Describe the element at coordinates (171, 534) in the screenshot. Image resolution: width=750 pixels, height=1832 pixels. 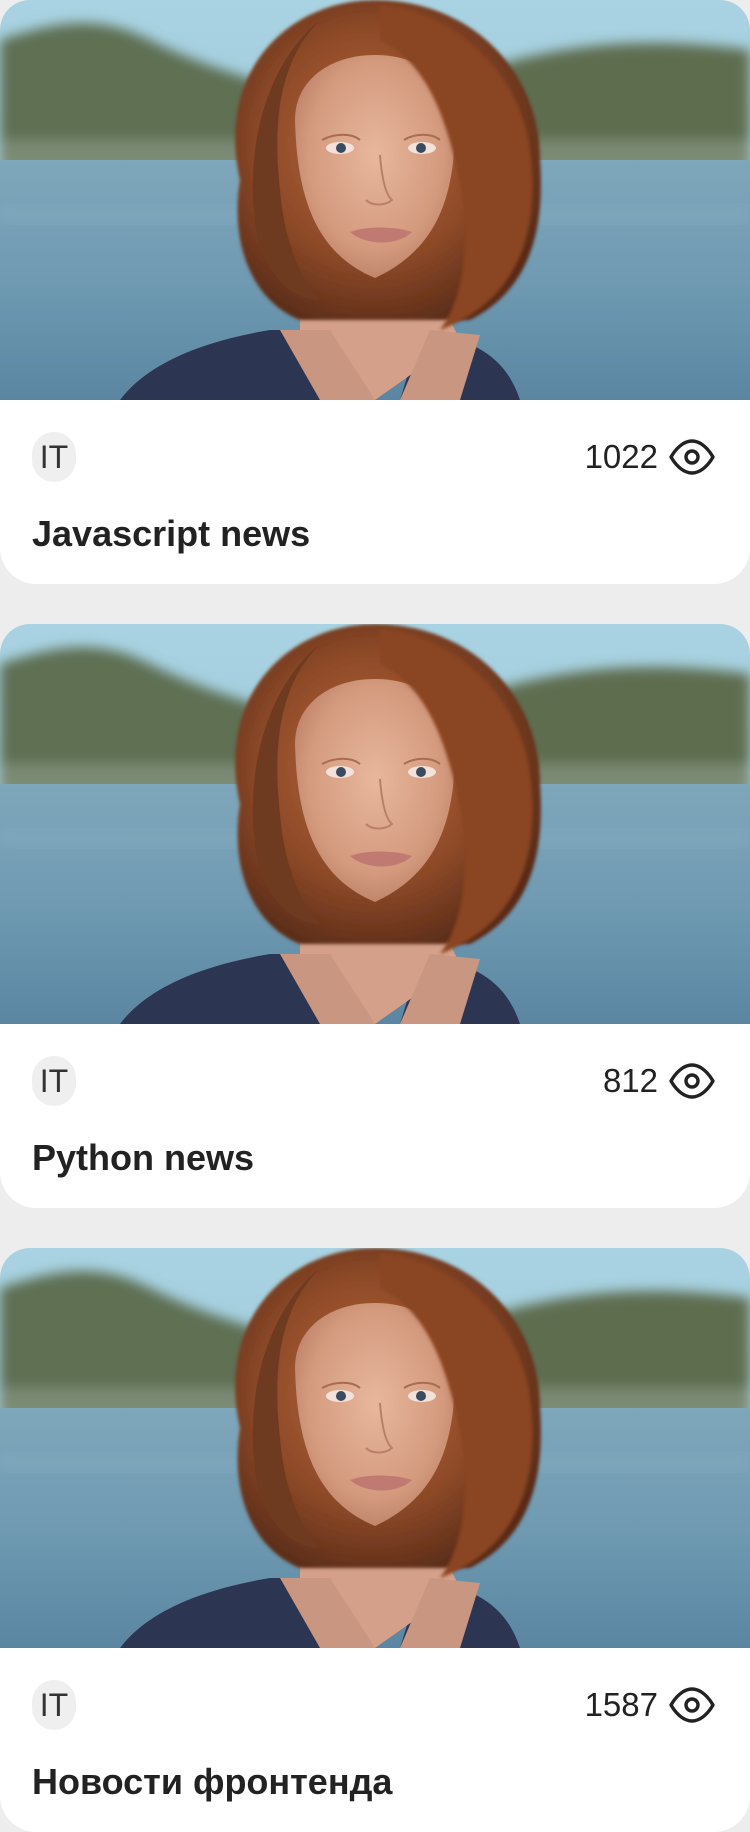
I see `news-title: Javascript news` at that location.